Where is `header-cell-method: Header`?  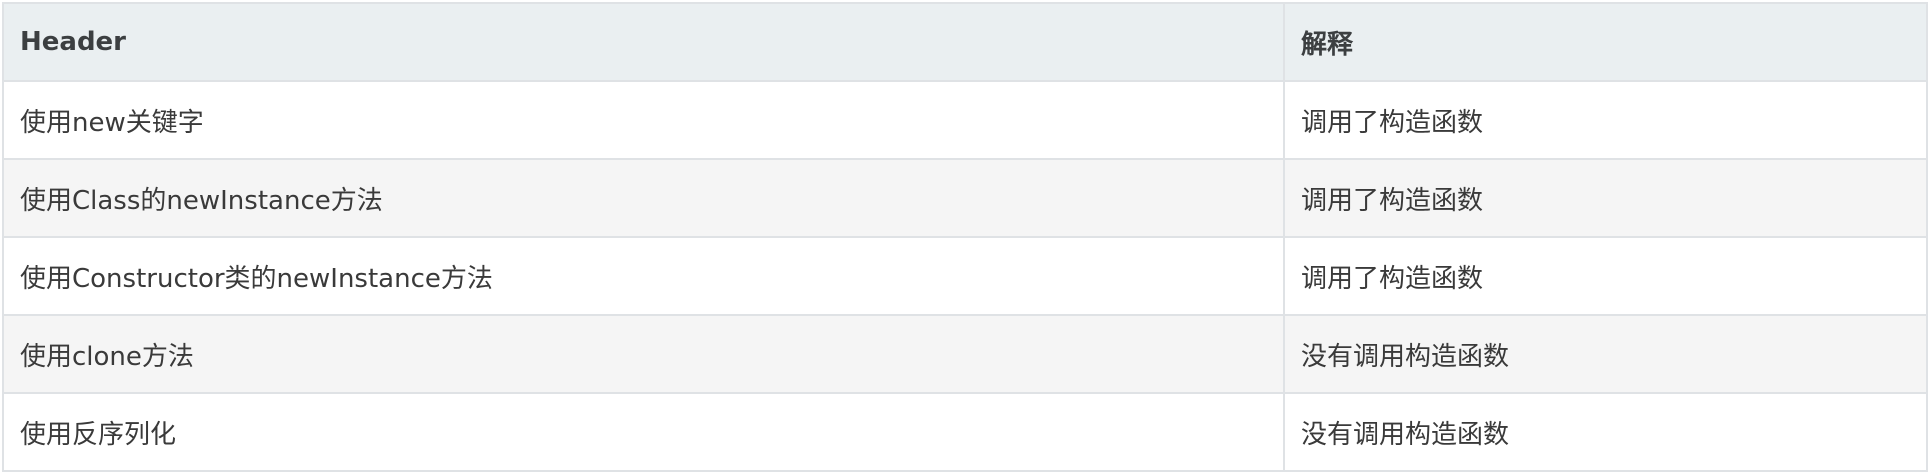
header-cell-method: Header is located at coordinates (643, 42).